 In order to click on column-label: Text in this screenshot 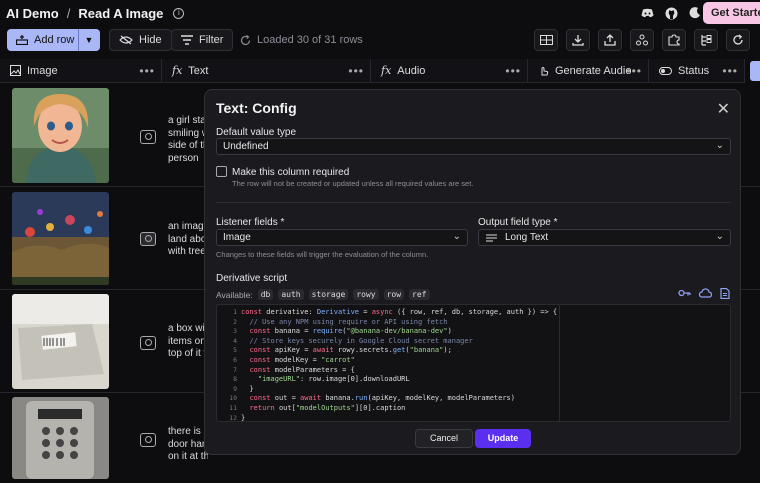, I will do `click(198, 70)`.